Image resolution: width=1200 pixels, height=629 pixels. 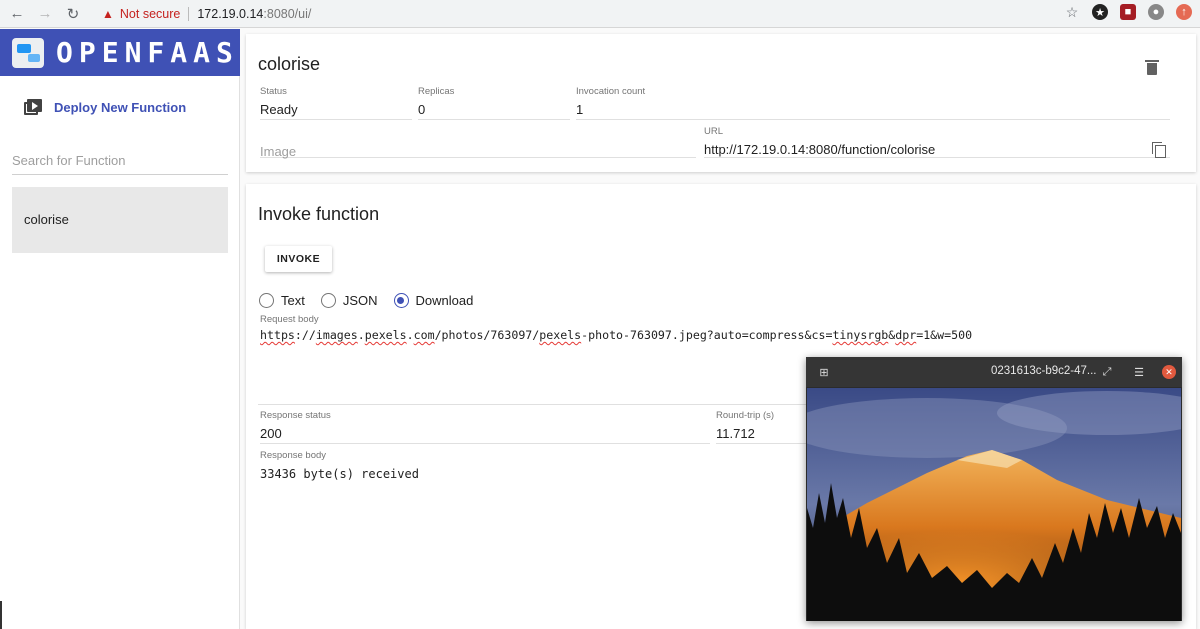 What do you see at coordinates (422, 109) in the screenshot?
I see `replicas-value: 0` at bounding box center [422, 109].